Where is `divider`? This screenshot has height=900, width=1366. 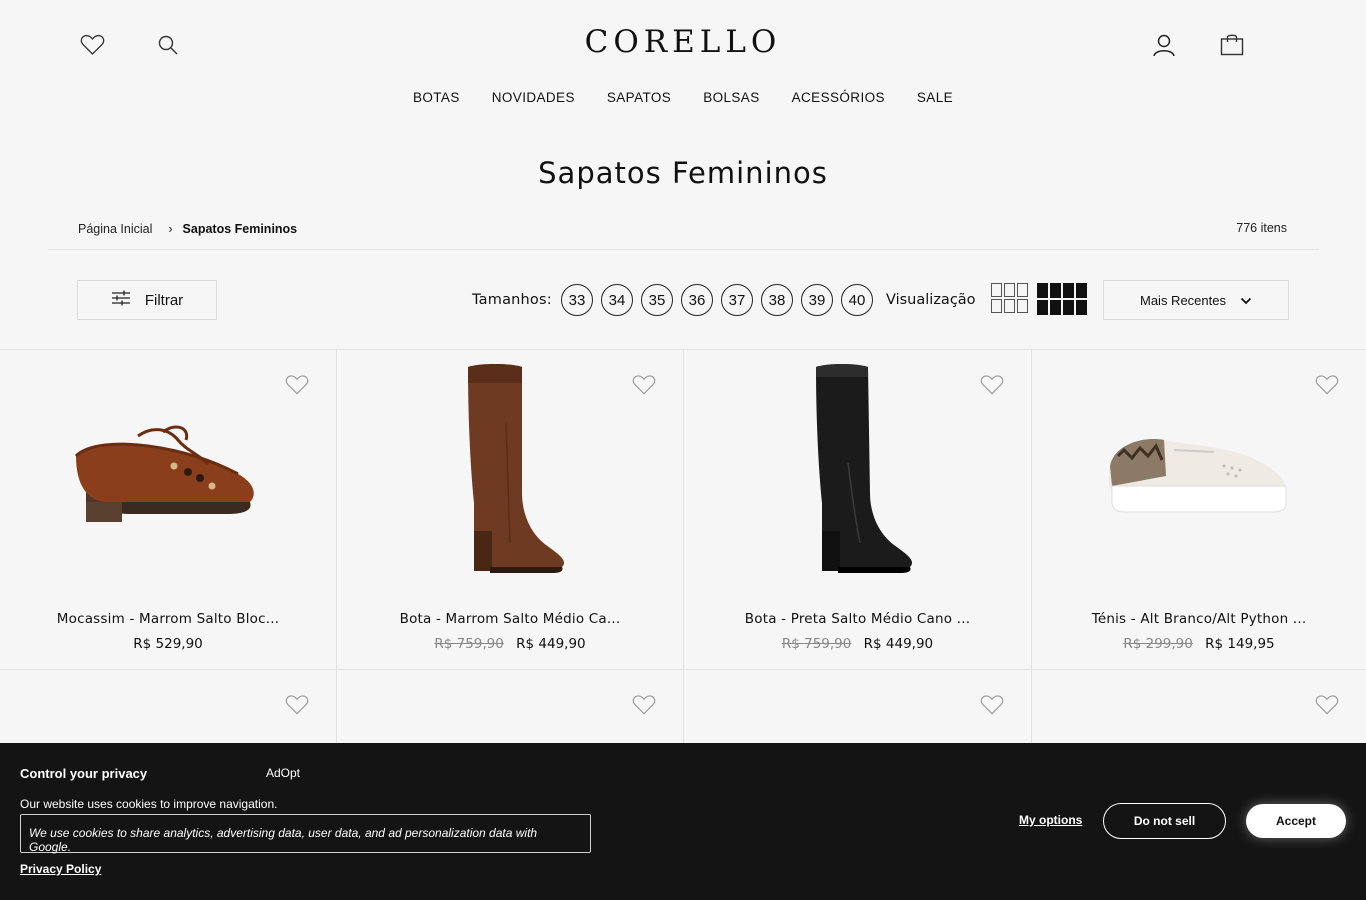
divider is located at coordinates (683, 249).